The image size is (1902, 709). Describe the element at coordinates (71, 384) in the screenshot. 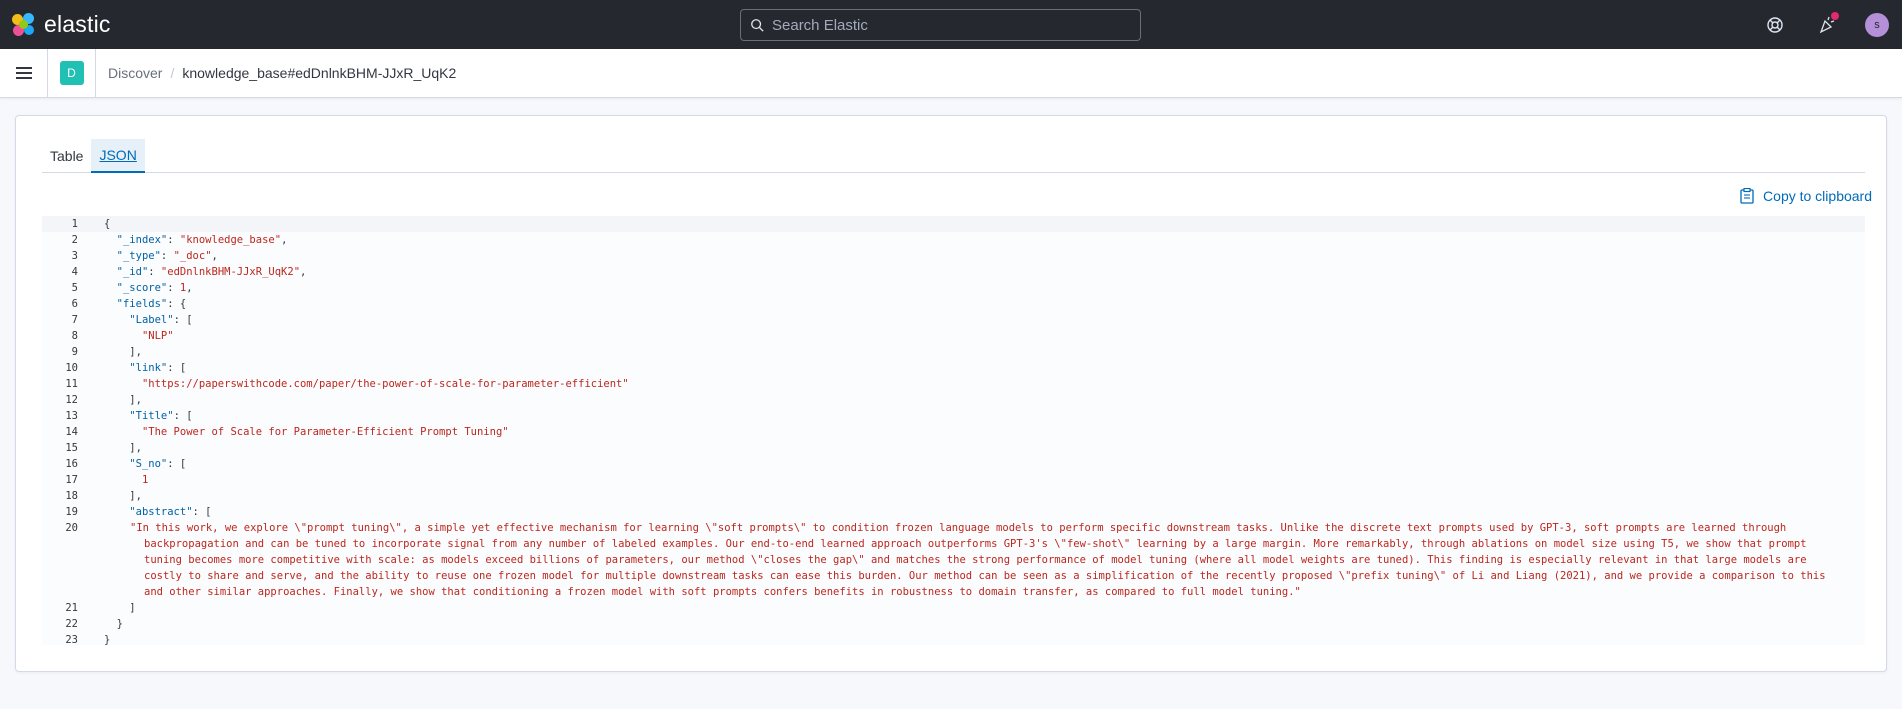

I see `line-number: 11` at that location.